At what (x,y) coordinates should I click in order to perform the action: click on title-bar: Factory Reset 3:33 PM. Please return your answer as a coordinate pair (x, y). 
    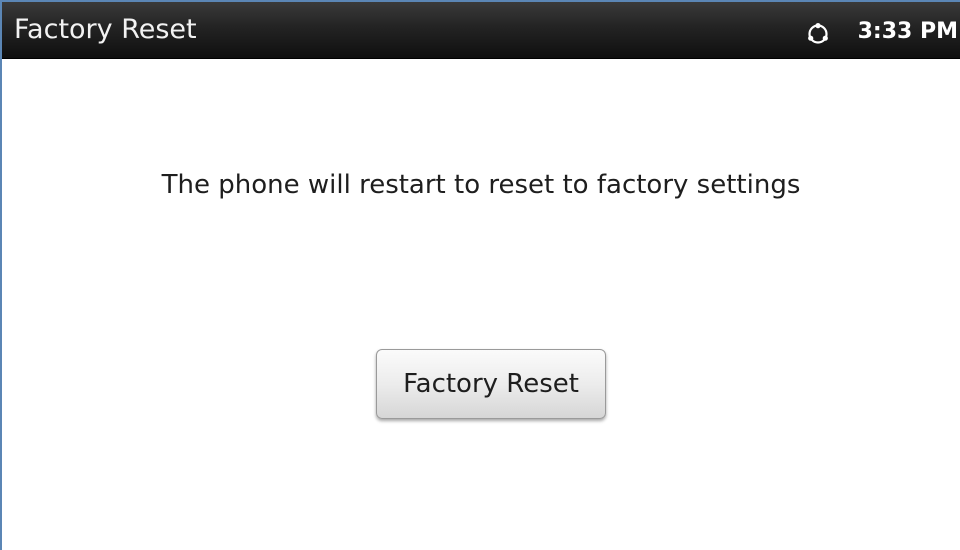
    Looking at the image, I should click on (481, 30).